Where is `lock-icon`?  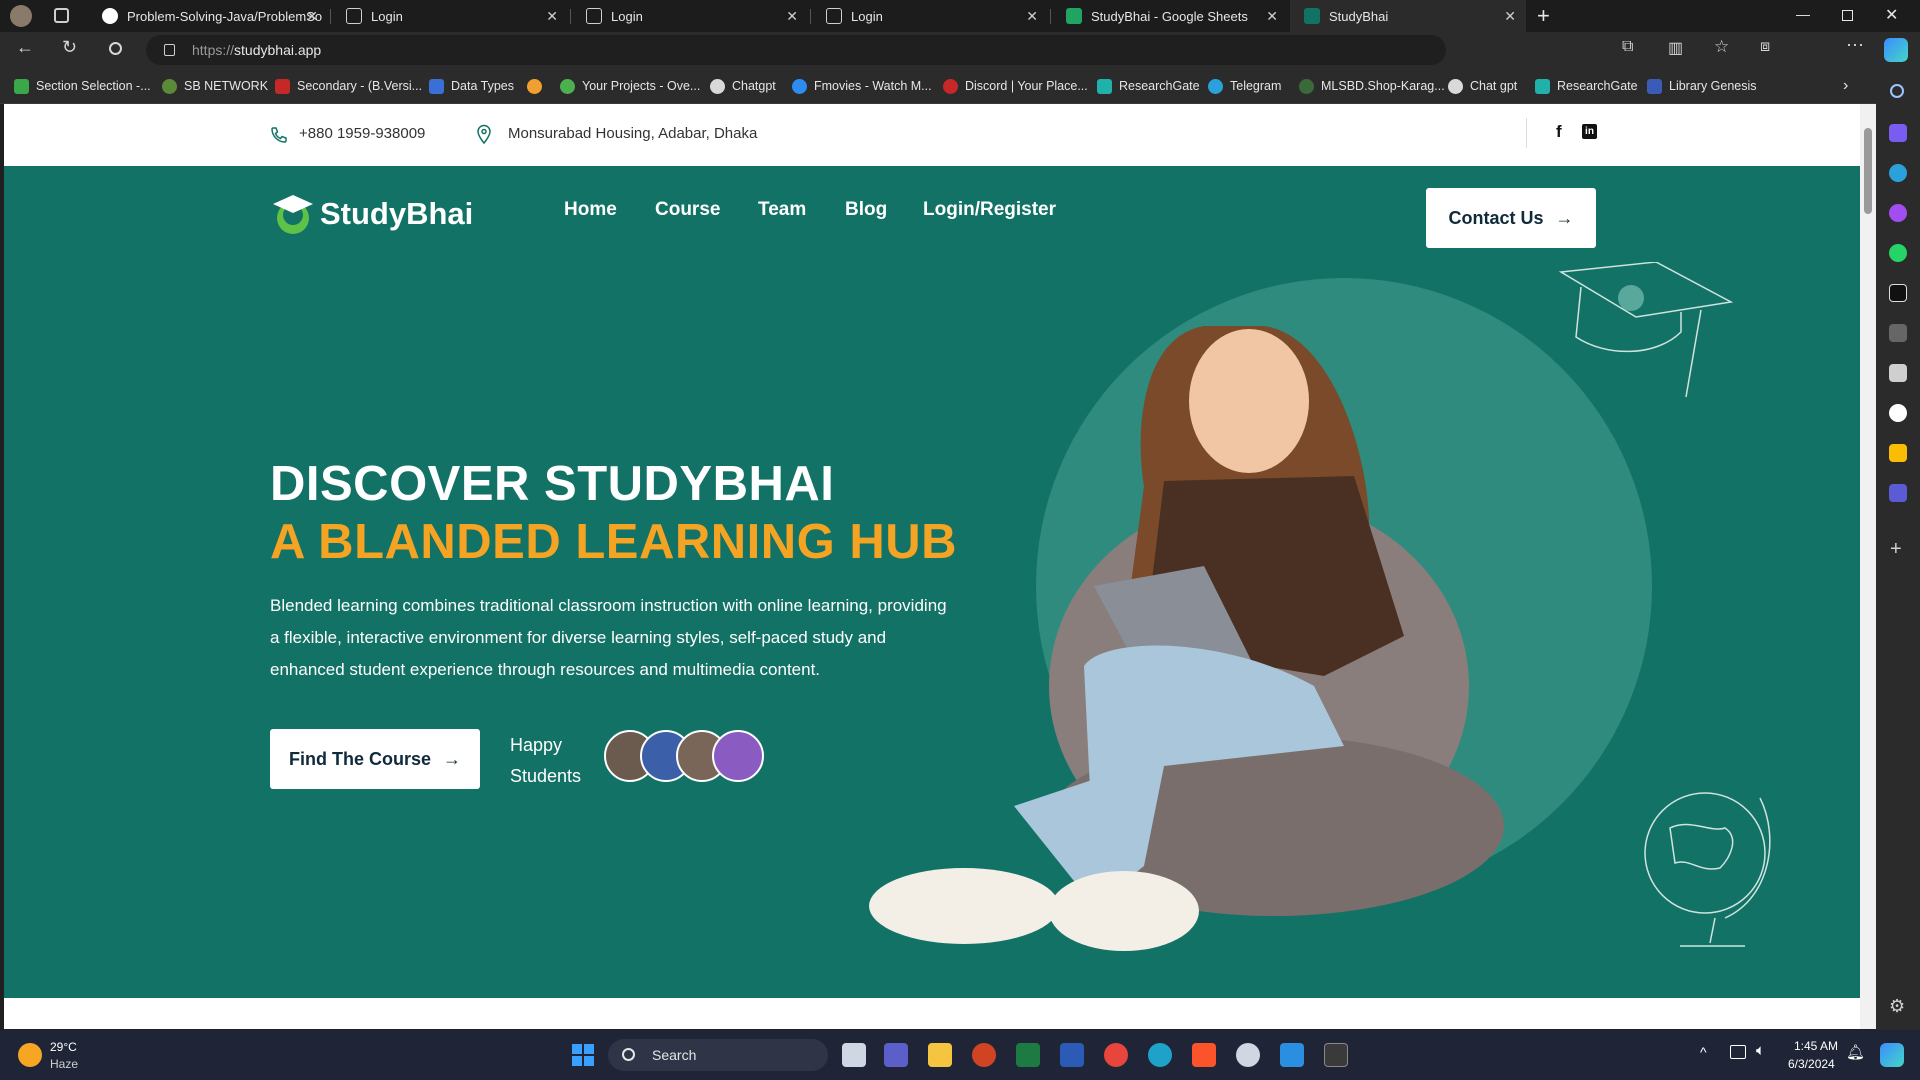
lock-icon is located at coordinates (169, 50).